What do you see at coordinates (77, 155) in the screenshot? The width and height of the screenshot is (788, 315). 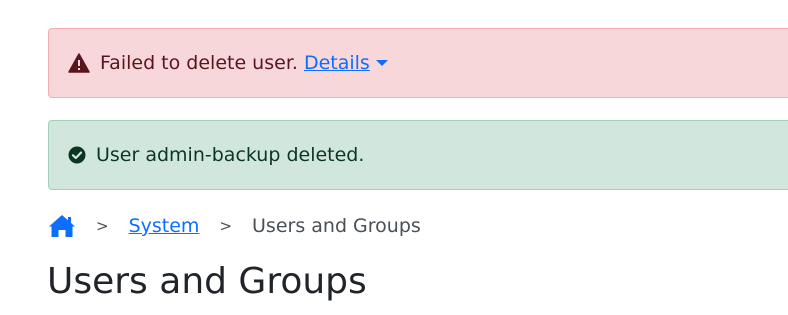 I see `check-circle-icon` at bounding box center [77, 155].